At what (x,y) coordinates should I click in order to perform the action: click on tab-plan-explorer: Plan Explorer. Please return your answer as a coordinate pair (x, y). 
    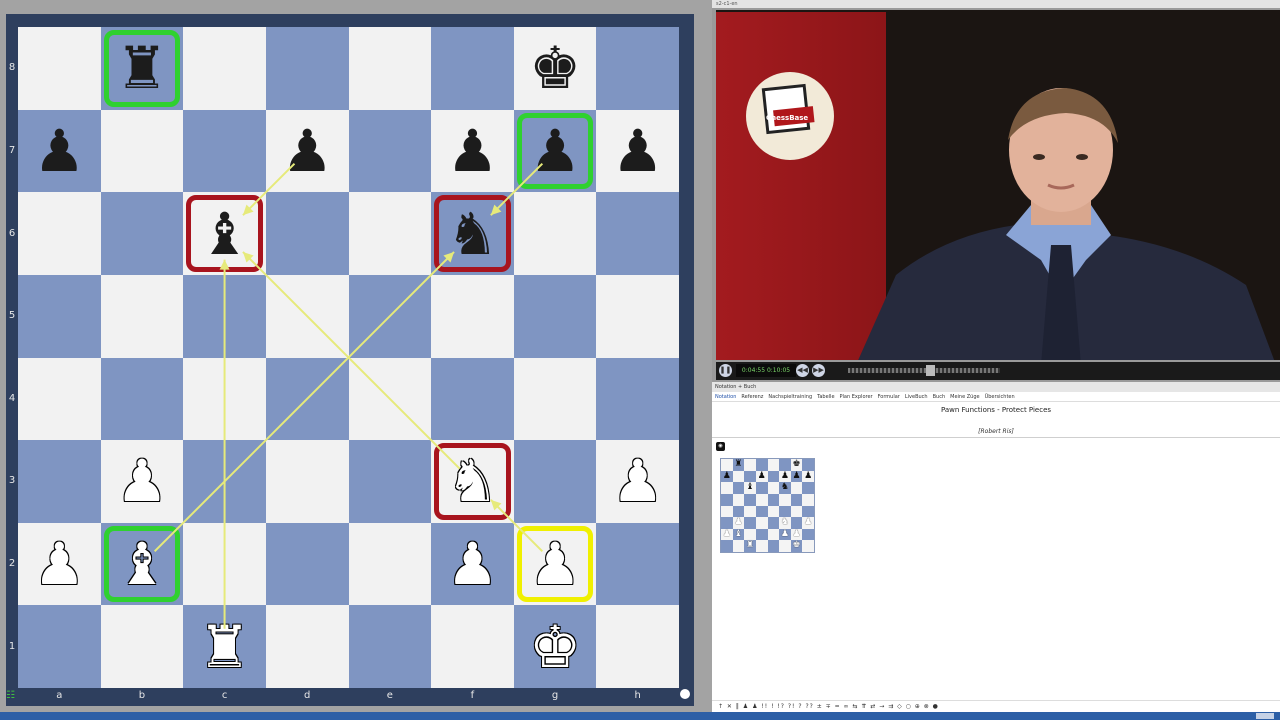
    Looking at the image, I should click on (856, 396).